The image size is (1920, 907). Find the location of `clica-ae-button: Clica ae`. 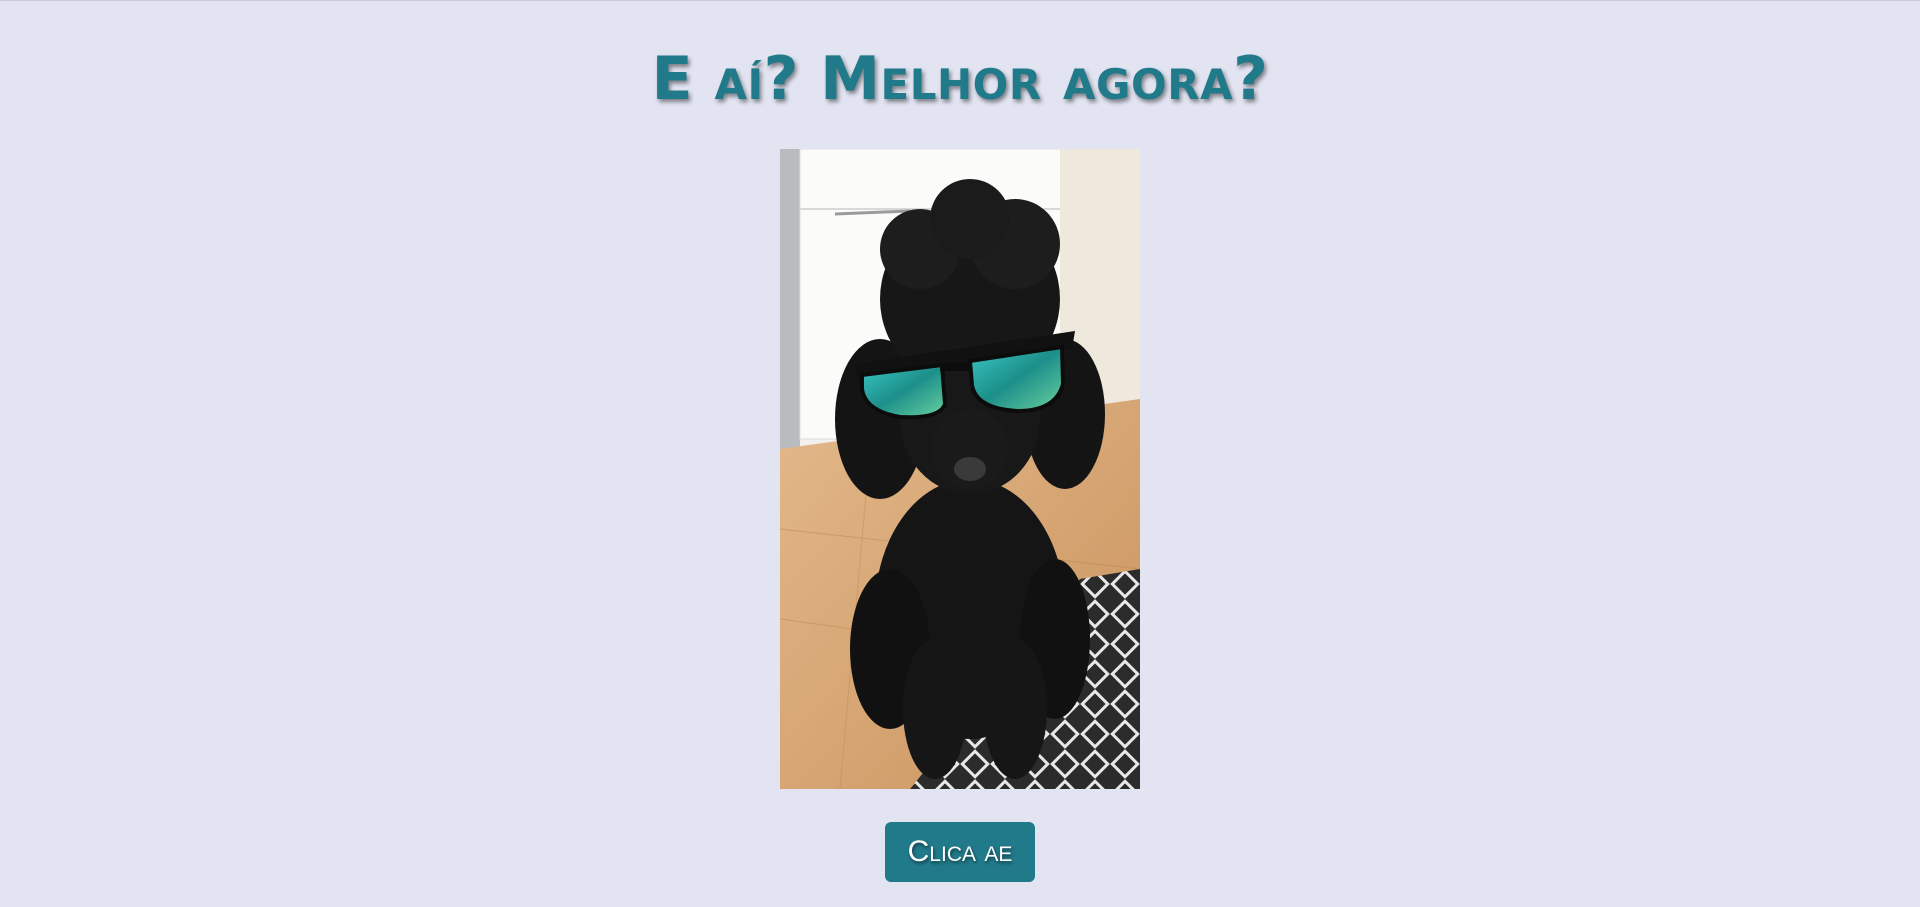

clica-ae-button: Clica ae is located at coordinates (960, 852).